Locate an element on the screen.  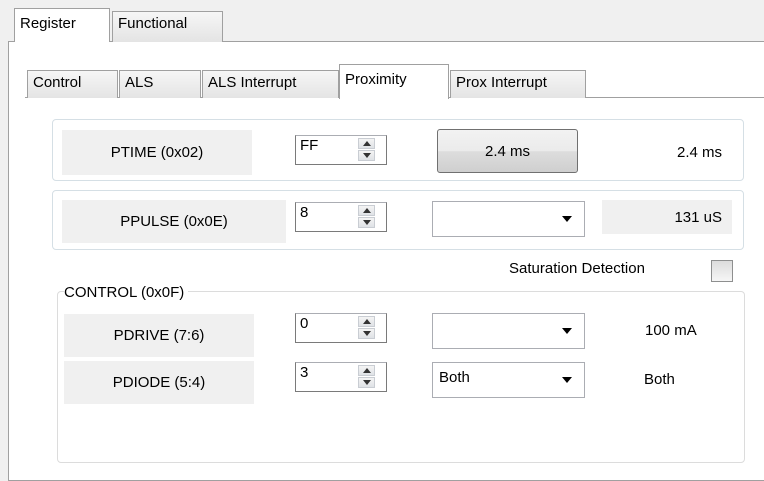
ppulse-label-text: PPULSE (0x0E) is located at coordinates (174, 221).